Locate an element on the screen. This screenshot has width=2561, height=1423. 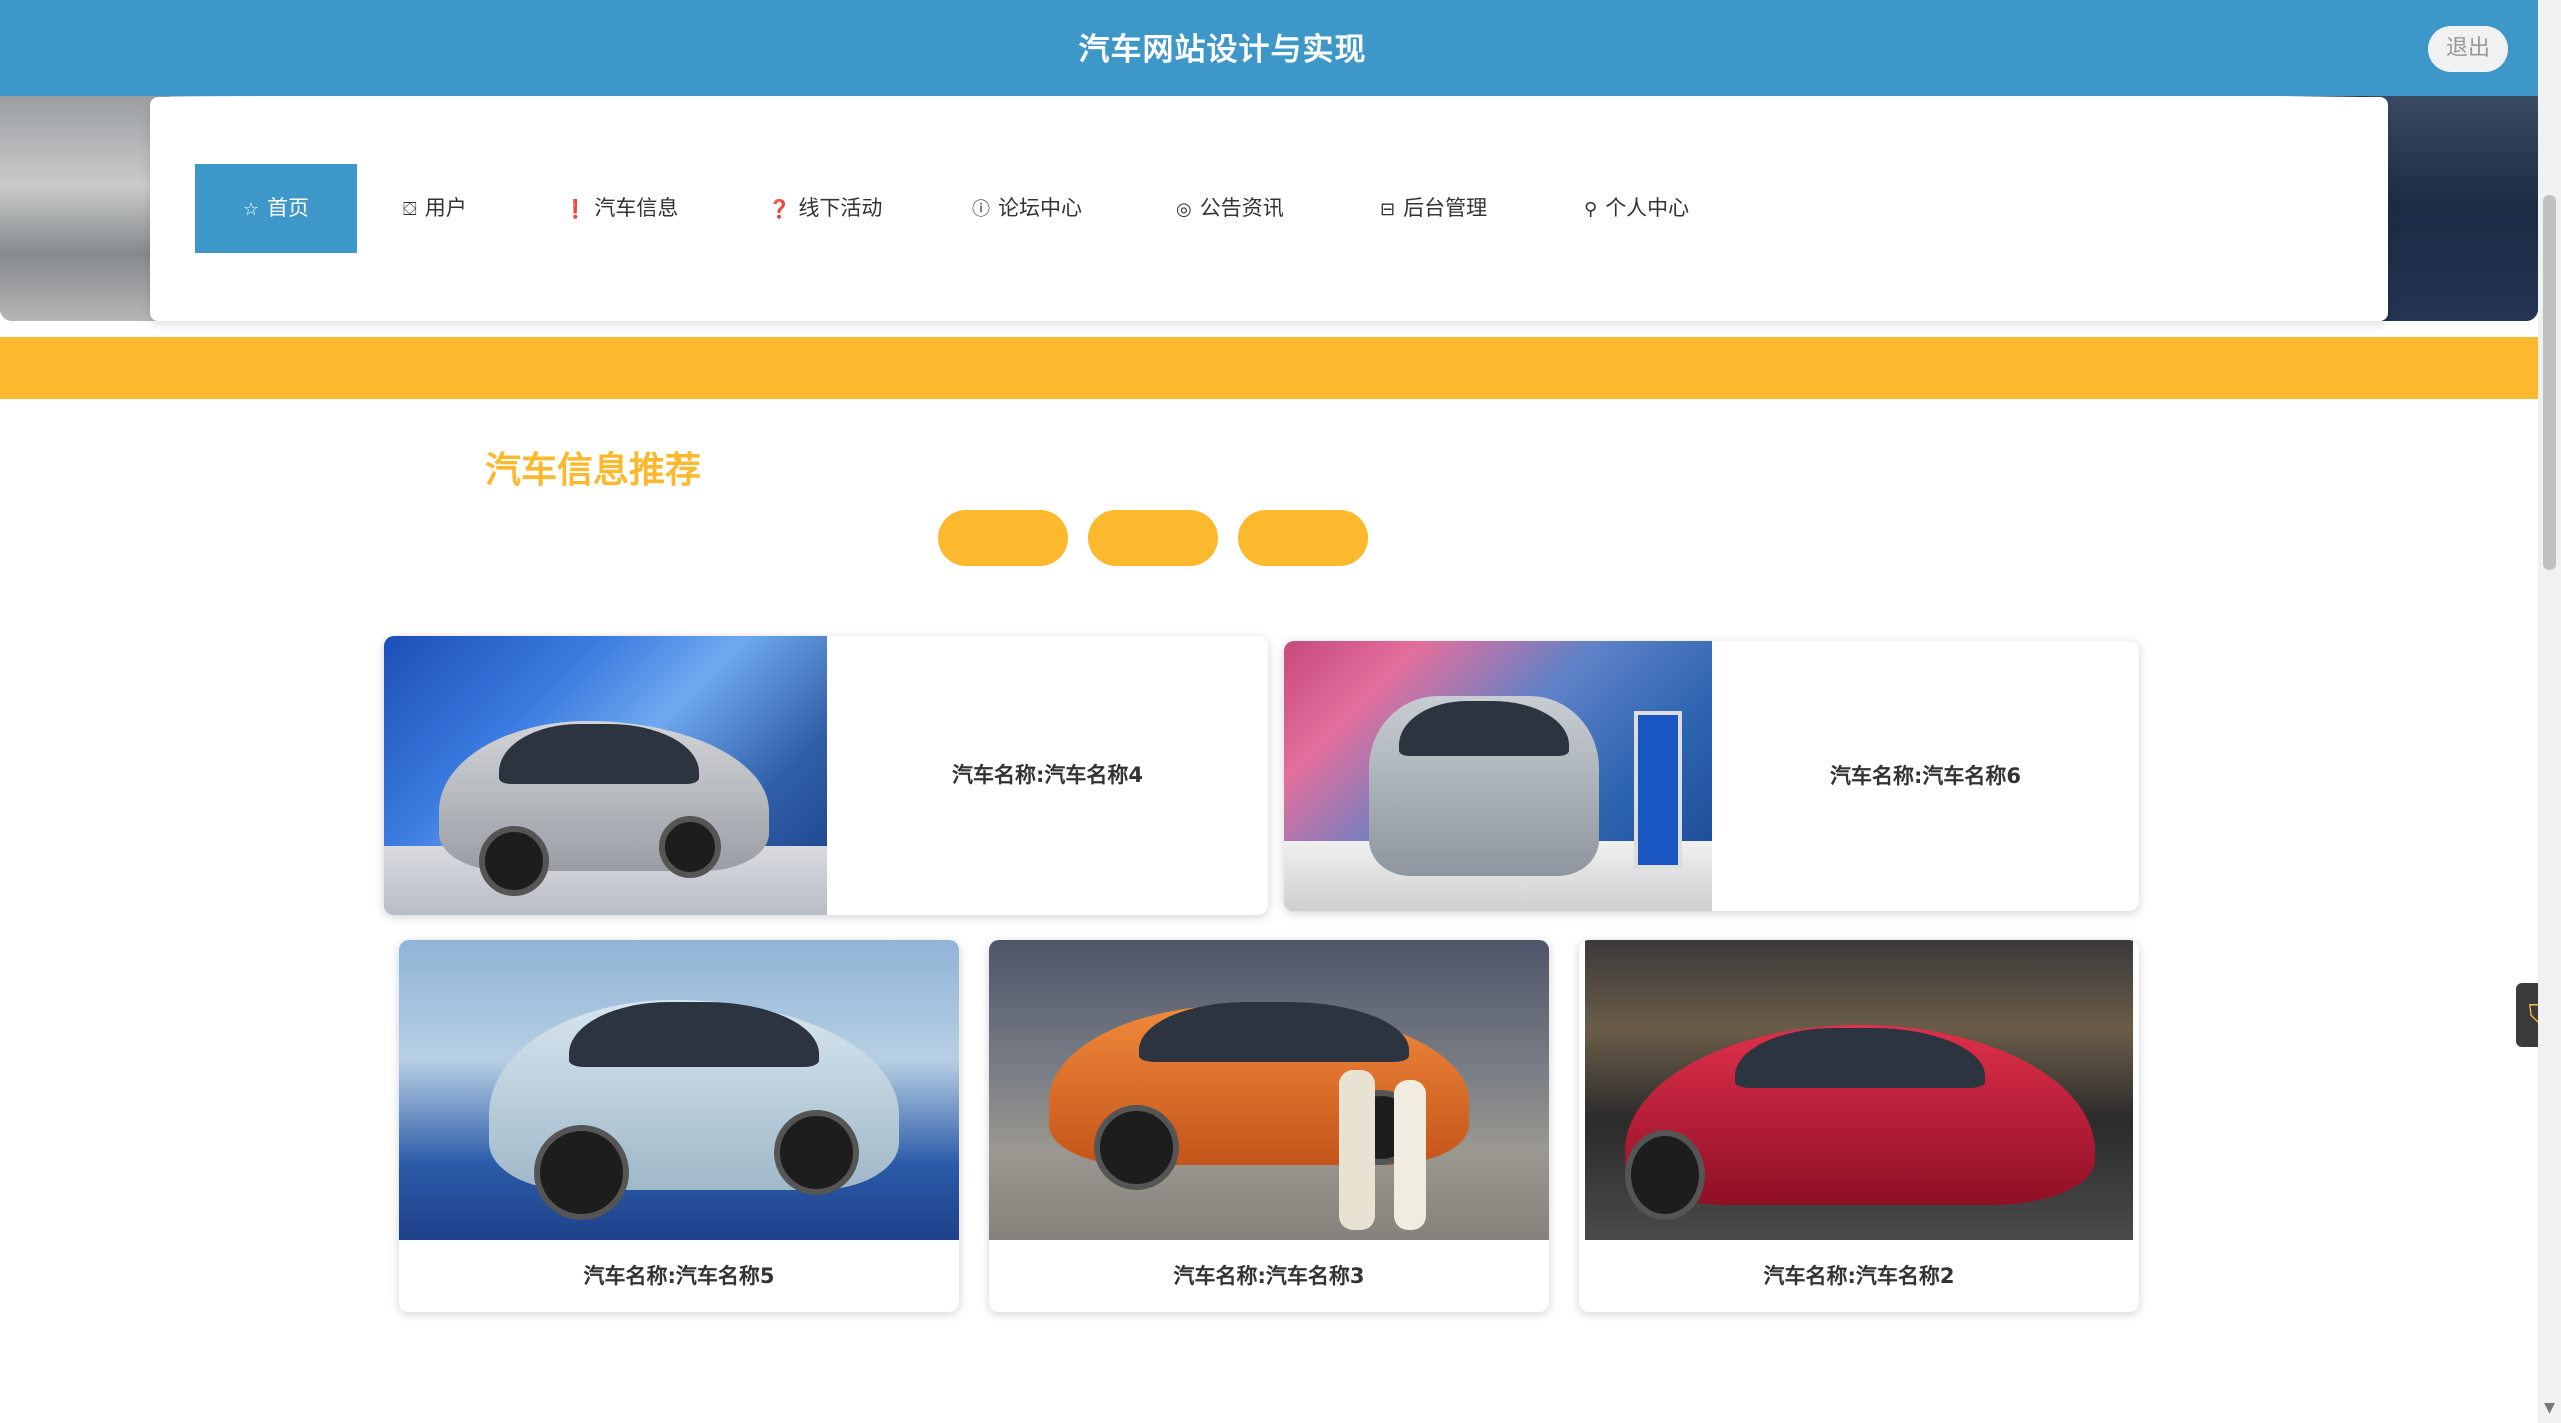
nav-item-label: 用户 is located at coordinates (445, 208).